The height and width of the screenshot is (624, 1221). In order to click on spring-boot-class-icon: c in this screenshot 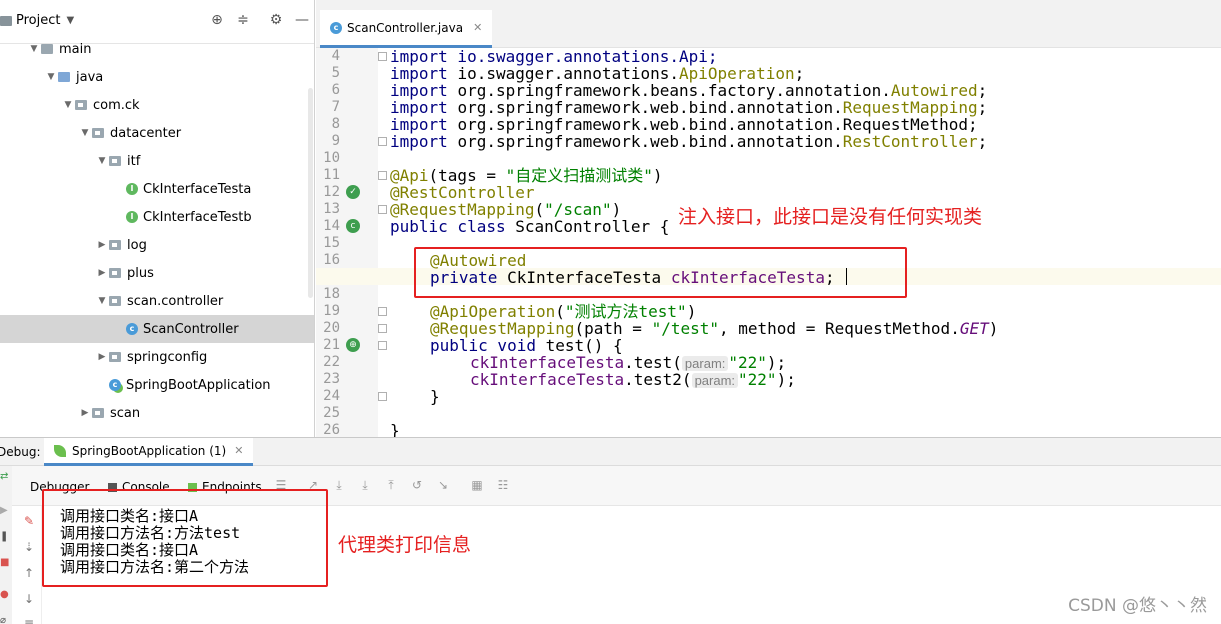, I will do `click(115, 385)`.